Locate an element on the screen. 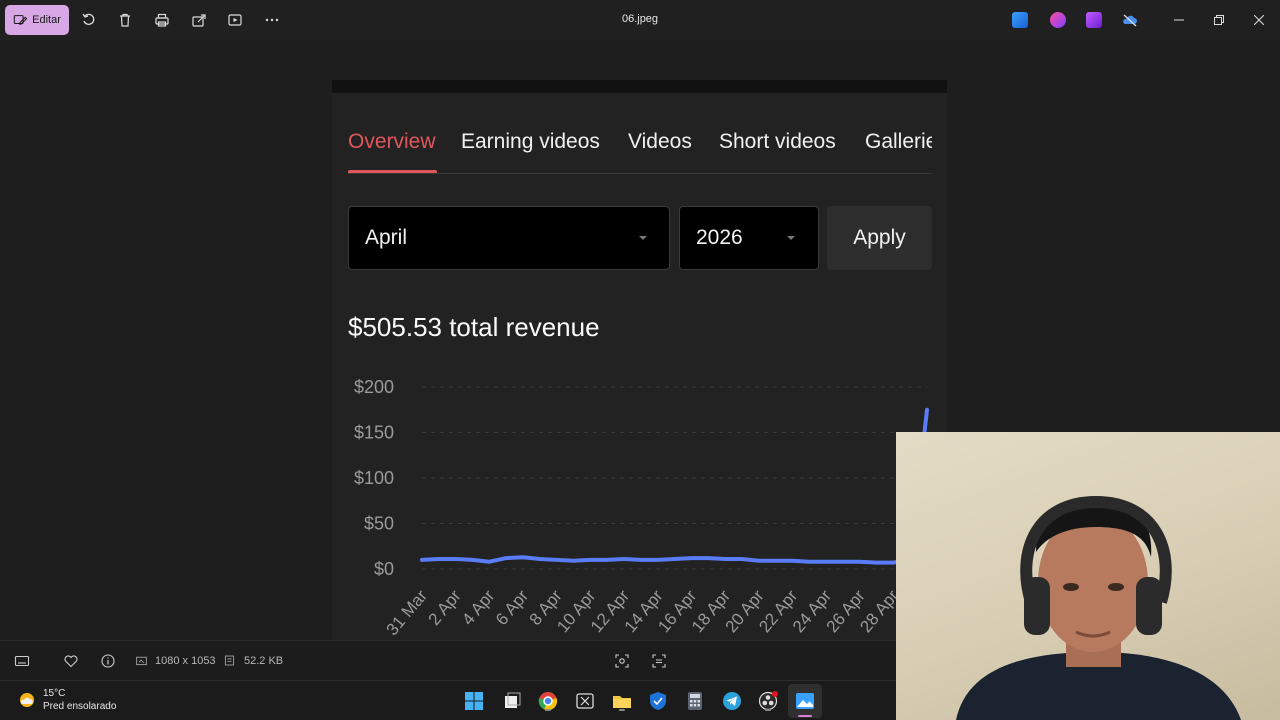 This screenshot has width=1280, height=720. sunny-weather-icon is located at coordinates (27, 700).